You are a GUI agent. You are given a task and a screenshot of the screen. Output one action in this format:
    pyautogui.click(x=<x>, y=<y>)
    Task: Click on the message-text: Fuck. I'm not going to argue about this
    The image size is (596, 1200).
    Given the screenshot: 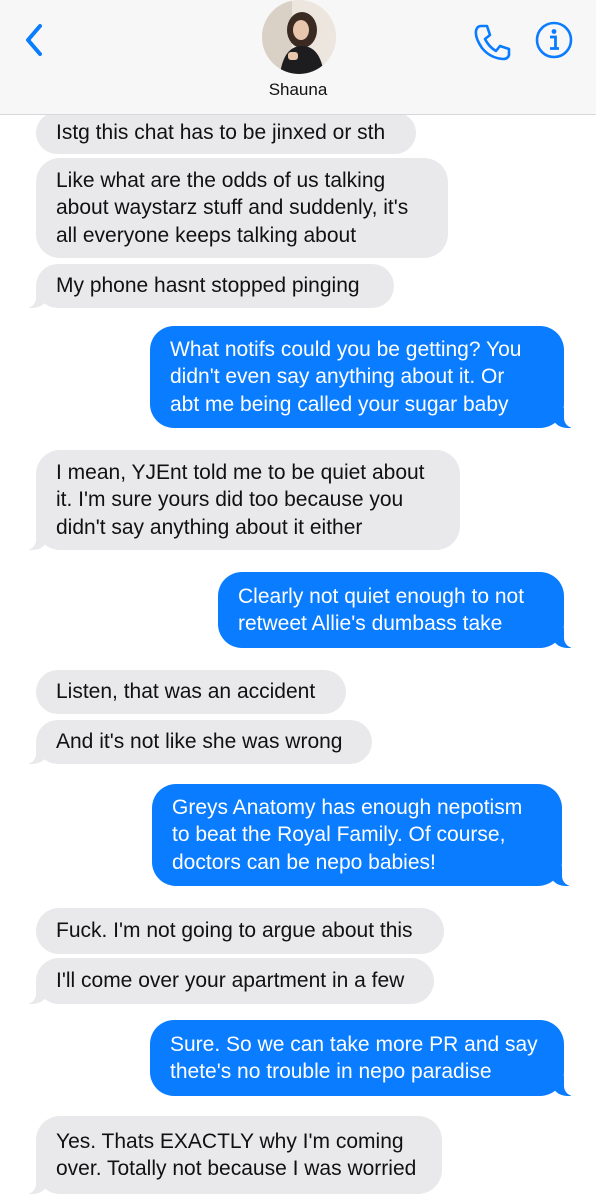 What is the action you would take?
    pyautogui.click(x=234, y=931)
    